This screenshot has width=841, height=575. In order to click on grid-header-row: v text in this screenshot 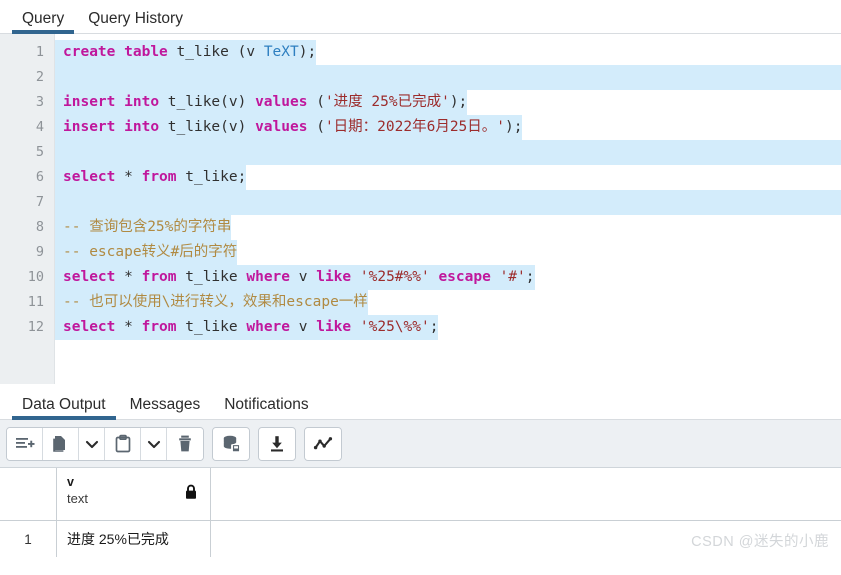, I will do `click(420, 494)`.